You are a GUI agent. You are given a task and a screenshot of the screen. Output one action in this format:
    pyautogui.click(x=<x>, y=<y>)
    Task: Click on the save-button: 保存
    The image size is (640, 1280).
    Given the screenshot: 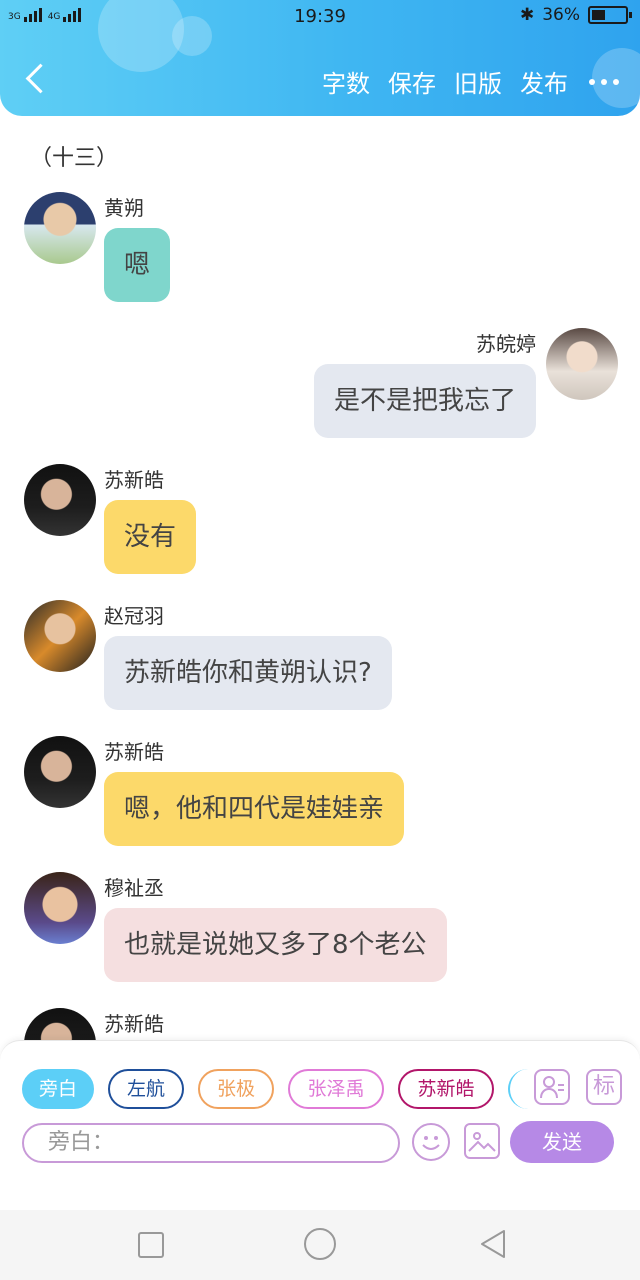 What is the action you would take?
    pyautogui.click(x=412, y=81)
    